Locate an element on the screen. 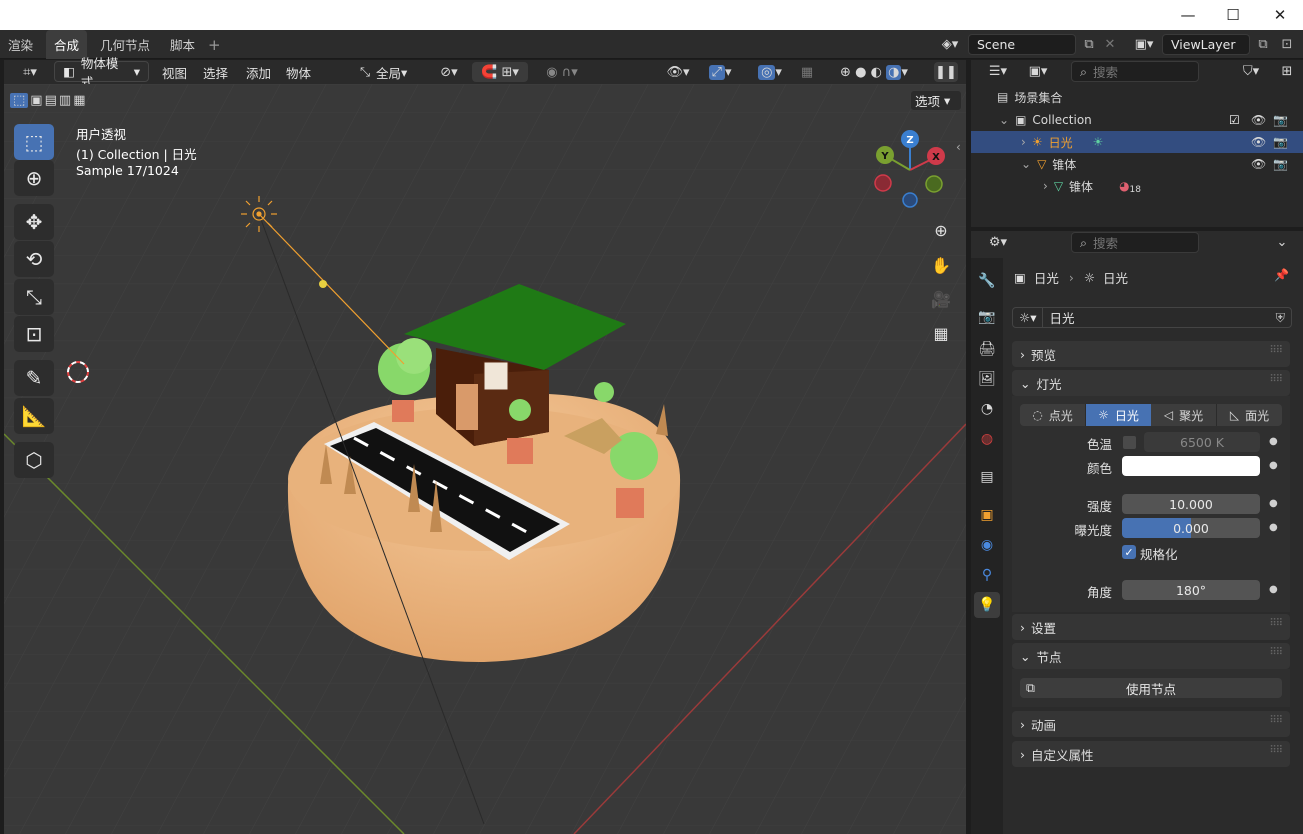  material-icon: ◕ is located at coordinates (1124, 186).